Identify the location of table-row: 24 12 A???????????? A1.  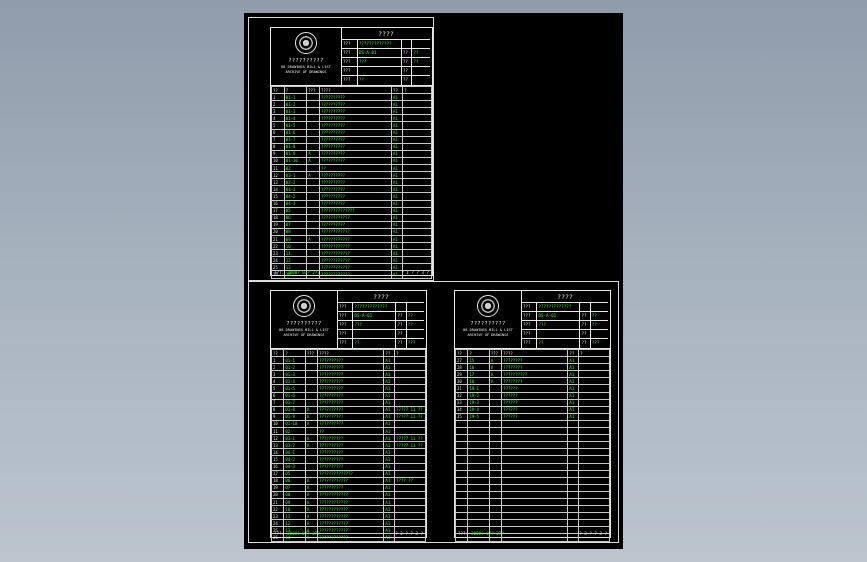
(348, 523).